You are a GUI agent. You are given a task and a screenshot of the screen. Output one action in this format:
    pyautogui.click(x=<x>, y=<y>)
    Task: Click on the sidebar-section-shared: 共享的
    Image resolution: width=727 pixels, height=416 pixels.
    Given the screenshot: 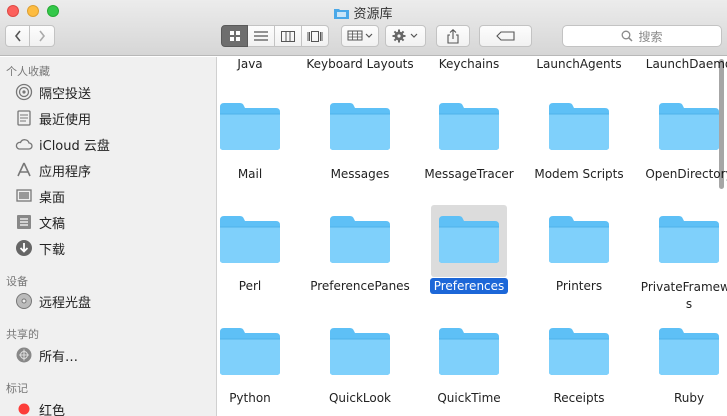 What is the action you would take?
    pyautogui.click(x=22, y=334)
    